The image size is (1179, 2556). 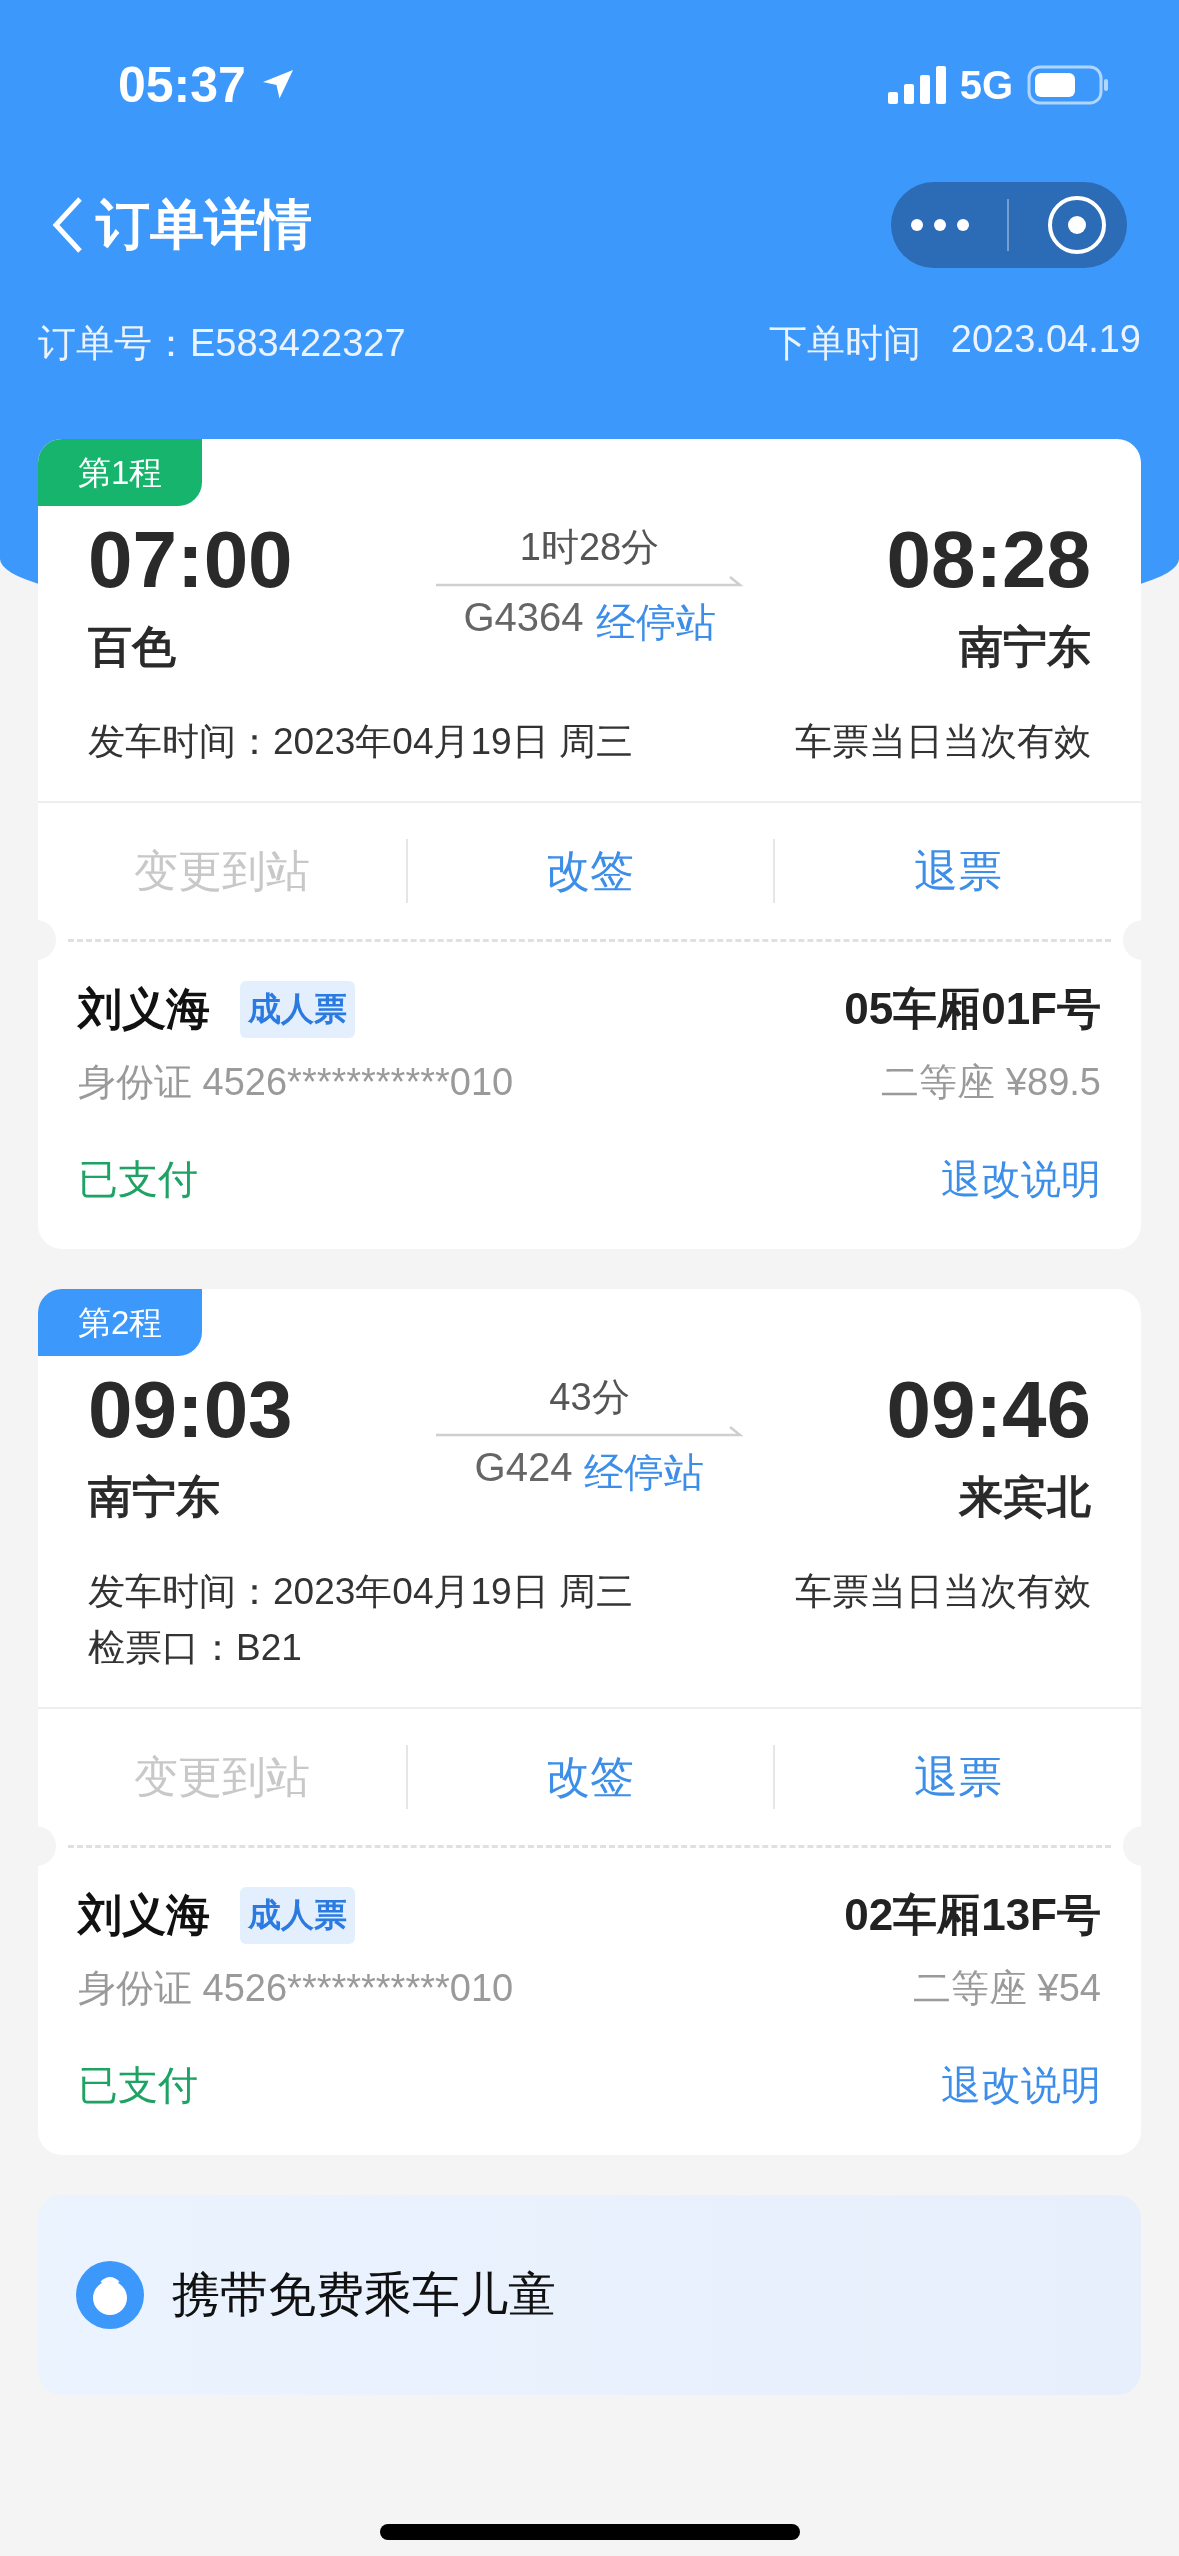 I want to click on battery-icon, so click(x=1068, y=85).